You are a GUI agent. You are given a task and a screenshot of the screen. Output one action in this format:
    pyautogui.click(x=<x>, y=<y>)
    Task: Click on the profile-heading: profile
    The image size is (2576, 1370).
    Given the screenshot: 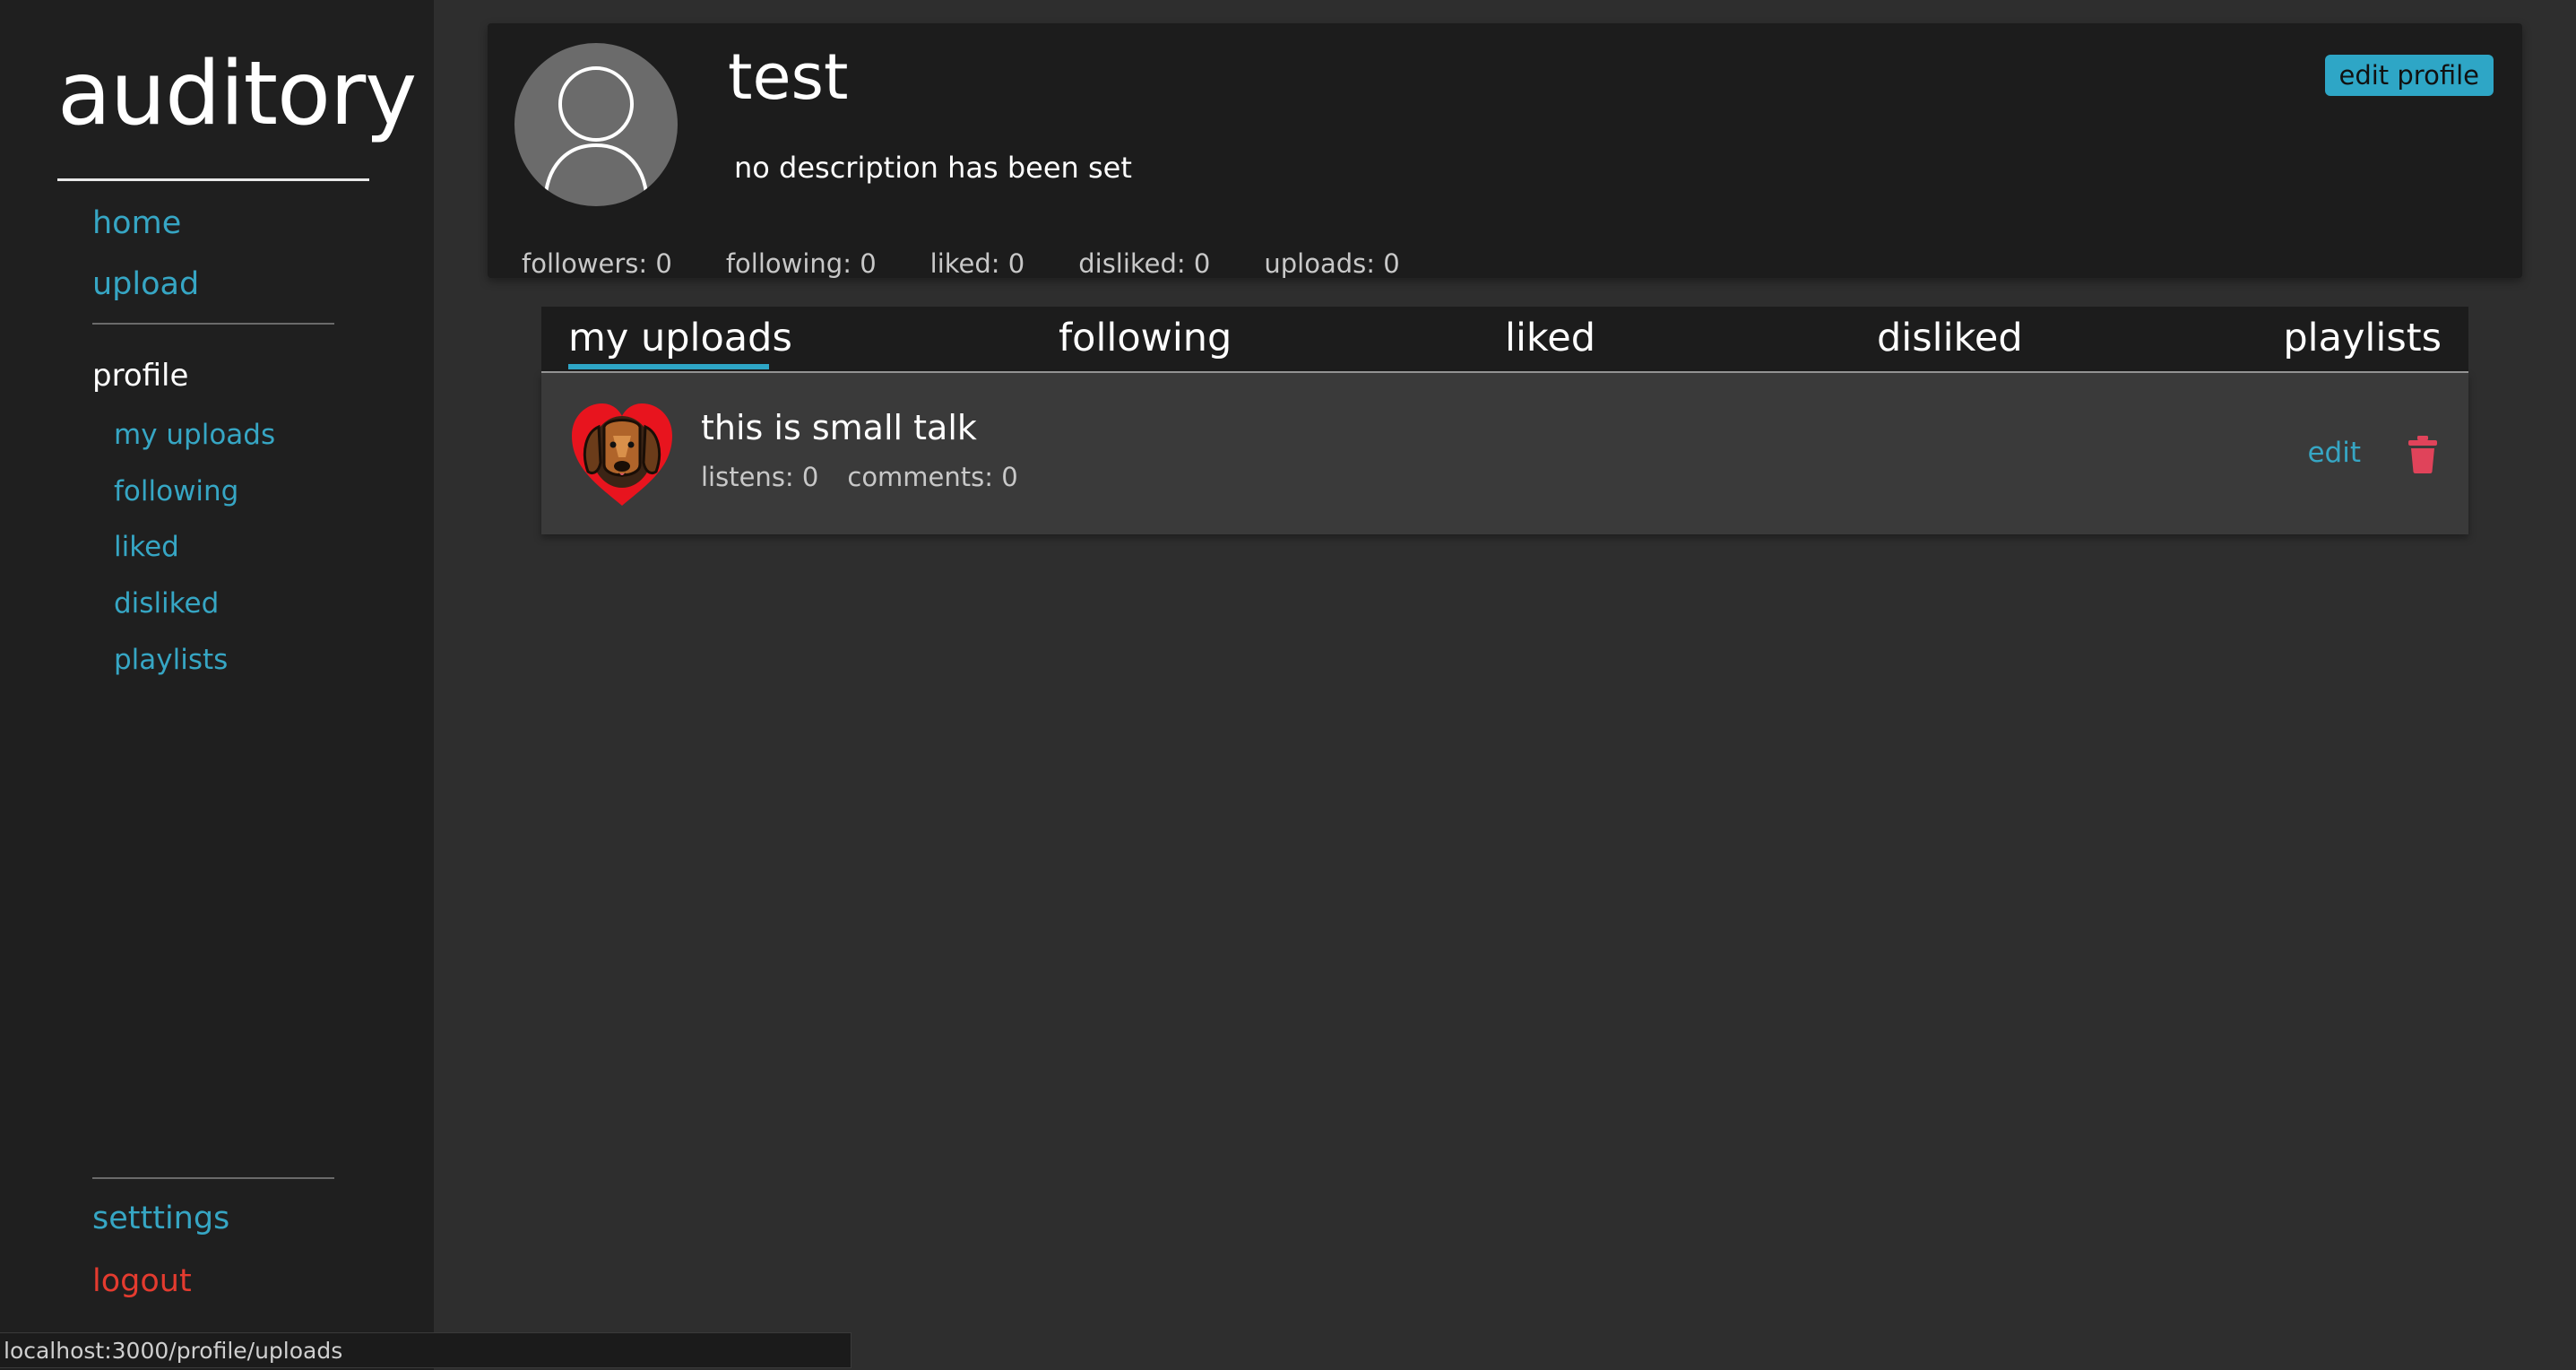 What is the action you would take?
    pyautogui.click(x=140, y=376)
    